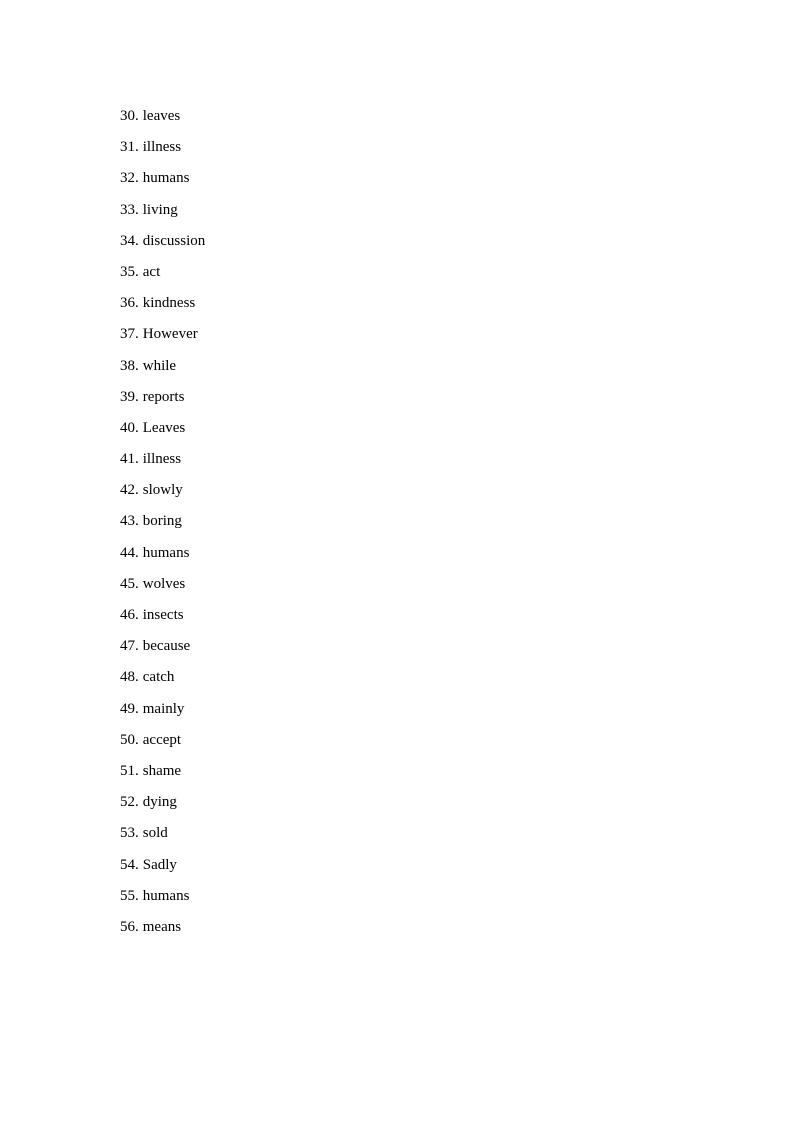  I want to click on answer-word: shame, so click(162, 770).